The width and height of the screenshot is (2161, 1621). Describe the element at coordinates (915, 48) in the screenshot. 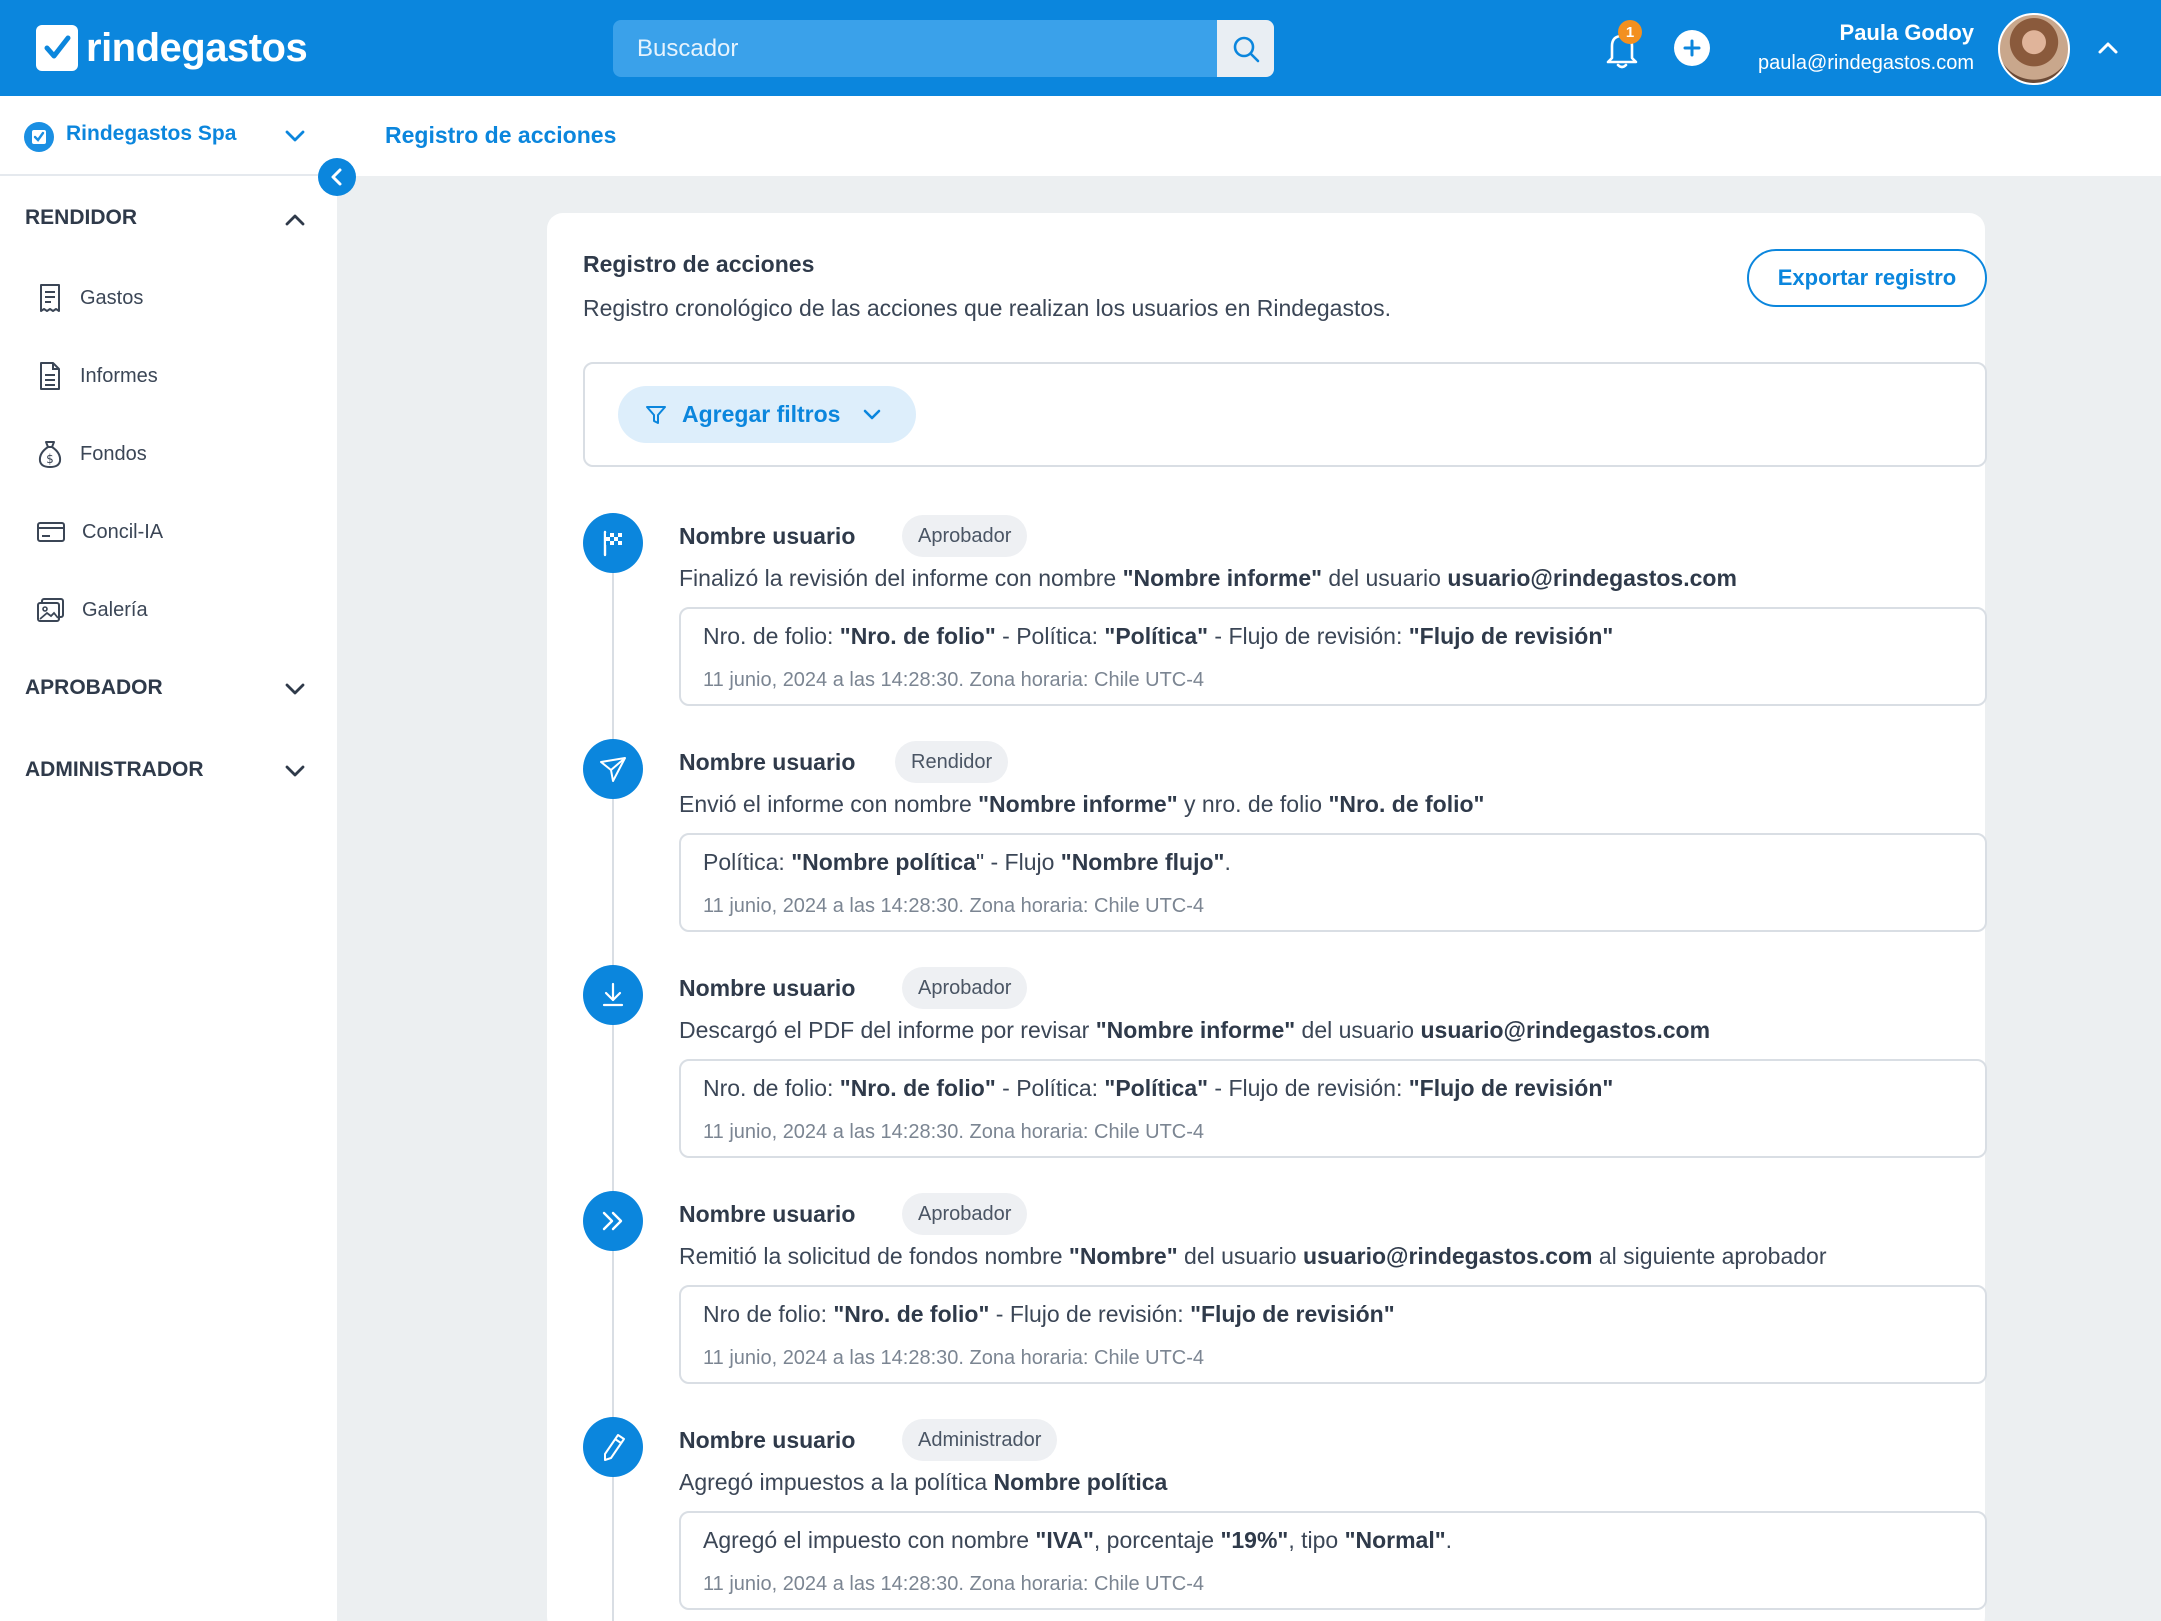

I see `search-input` at that location.